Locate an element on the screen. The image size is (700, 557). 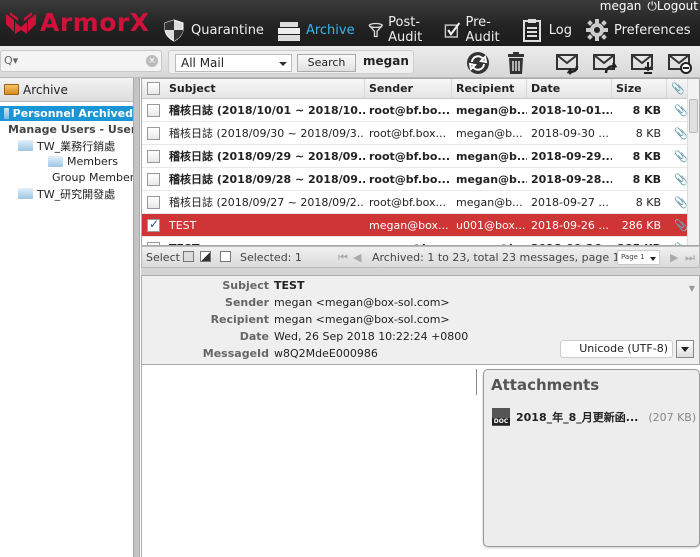
select-none-icon is located at coordinates (225, 256).